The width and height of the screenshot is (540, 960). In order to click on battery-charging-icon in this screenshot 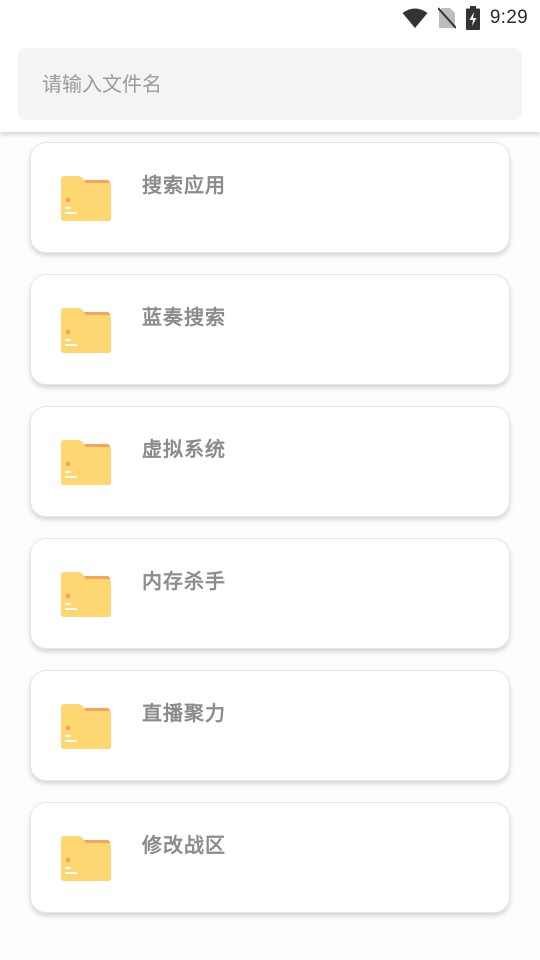, I will do `click(472, 18)`.